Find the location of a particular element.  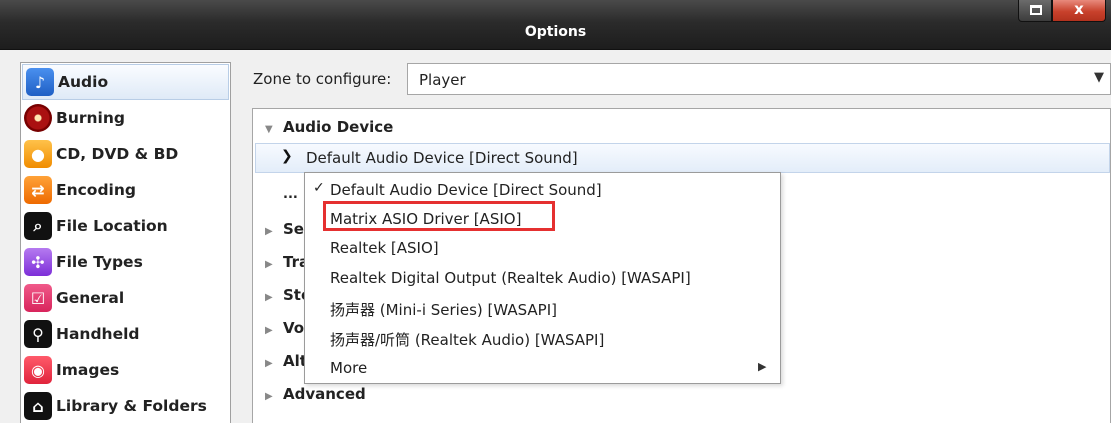

tree-group-label: Vo is located at coordinates (294, 328).